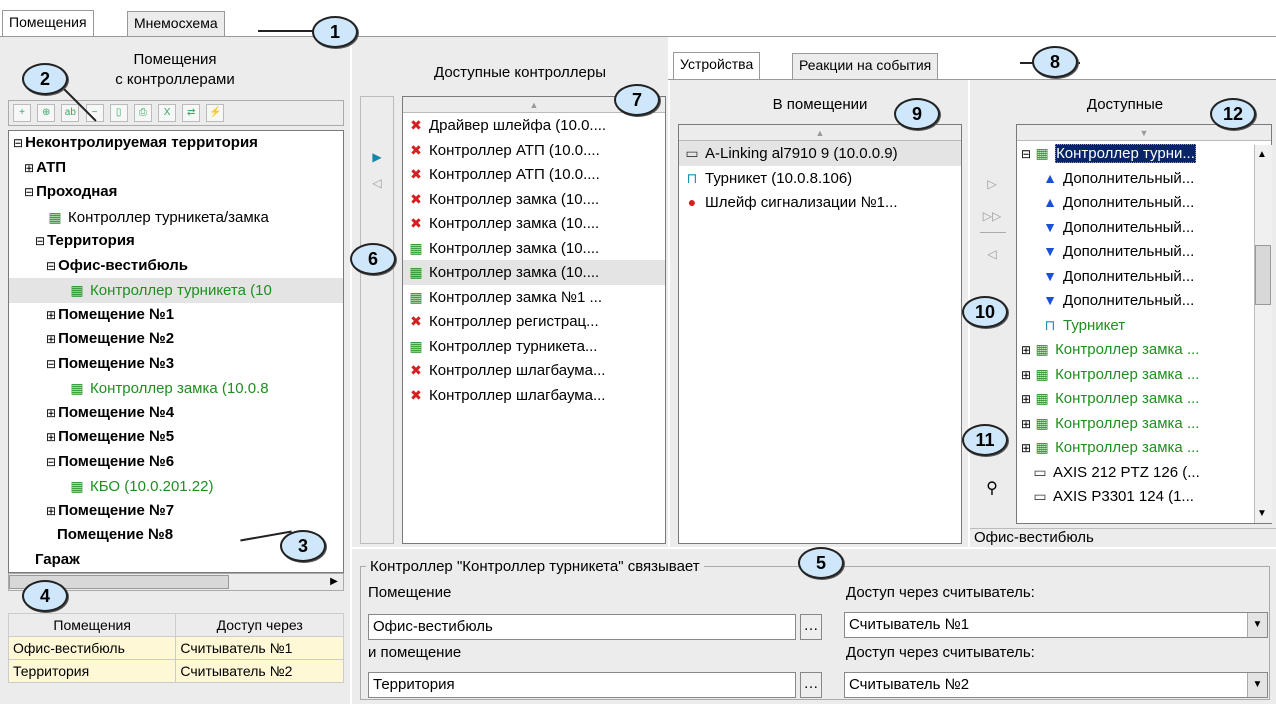 This screenshot has width=1276, height=704. I want to click on list-item: ⊟ Территория, so click(176, 241).